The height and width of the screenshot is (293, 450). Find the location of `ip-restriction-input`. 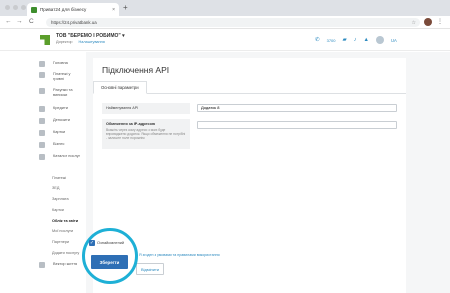

ip-restriction-input is located at coordinates (298, 124).